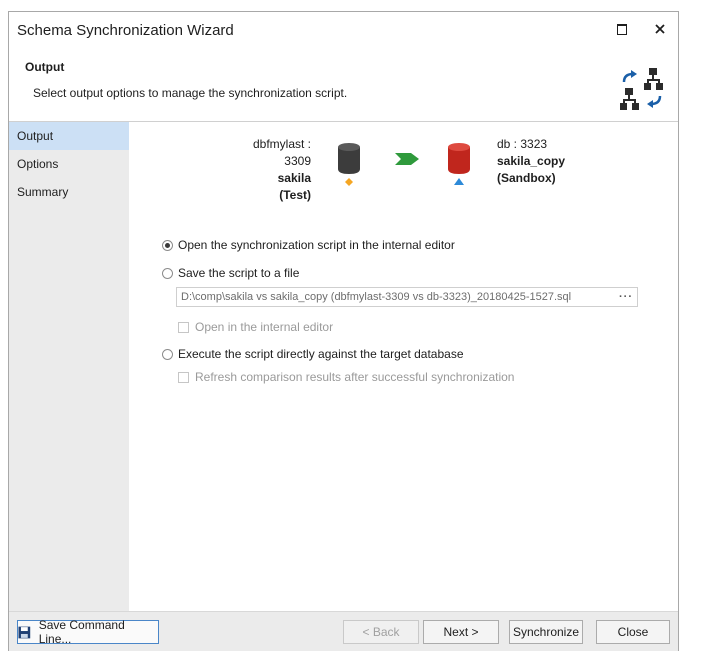 Image resolution: width=711 pixels, height=669 pixels. What do you see at coordinates (167, 354) in the screenshot?
I see `execute-directly-radio` at bounding box center [167, 354].